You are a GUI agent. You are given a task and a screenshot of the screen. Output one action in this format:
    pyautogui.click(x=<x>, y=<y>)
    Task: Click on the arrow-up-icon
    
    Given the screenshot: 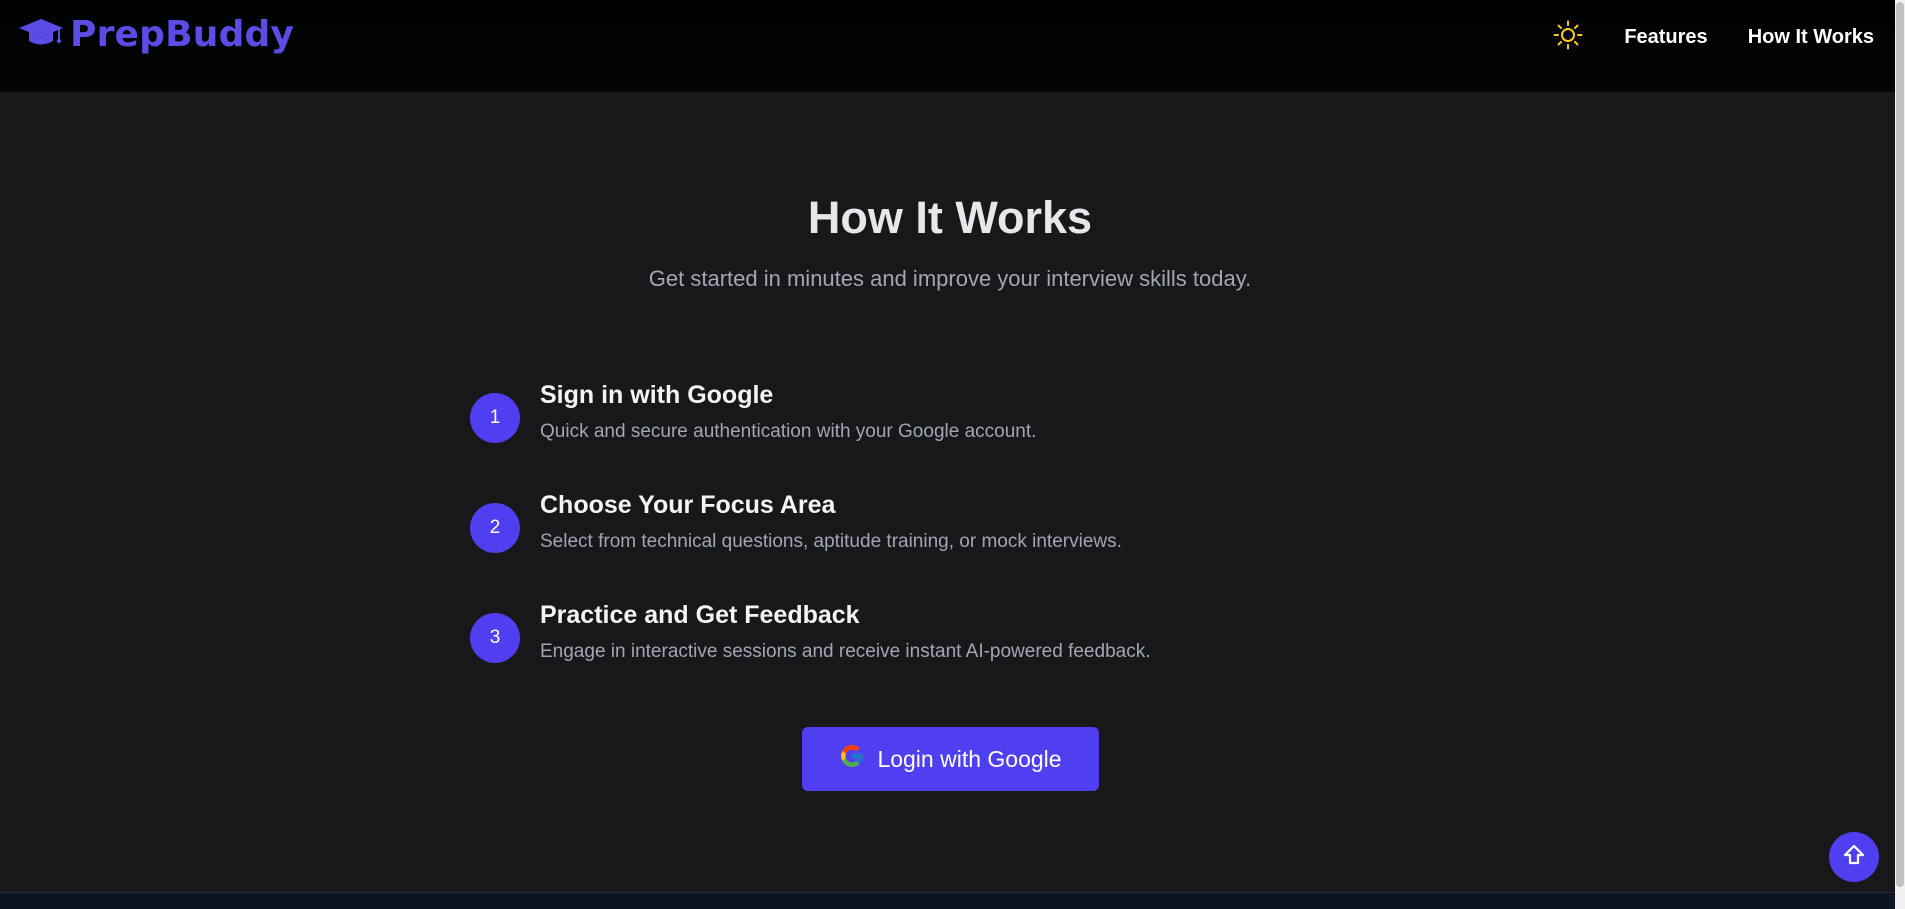 What is the action you would take?
    pyautogui.click(x=1854, y=857)
    